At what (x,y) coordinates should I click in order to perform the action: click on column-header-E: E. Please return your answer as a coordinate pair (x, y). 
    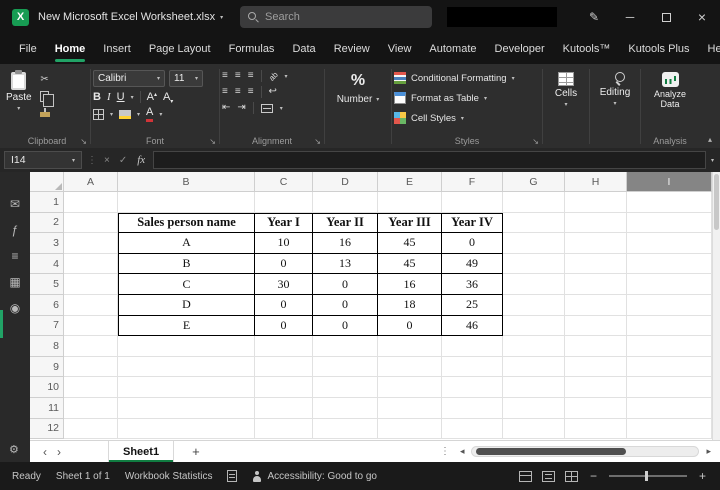
    Looking at the image, I should click on (410, 182).